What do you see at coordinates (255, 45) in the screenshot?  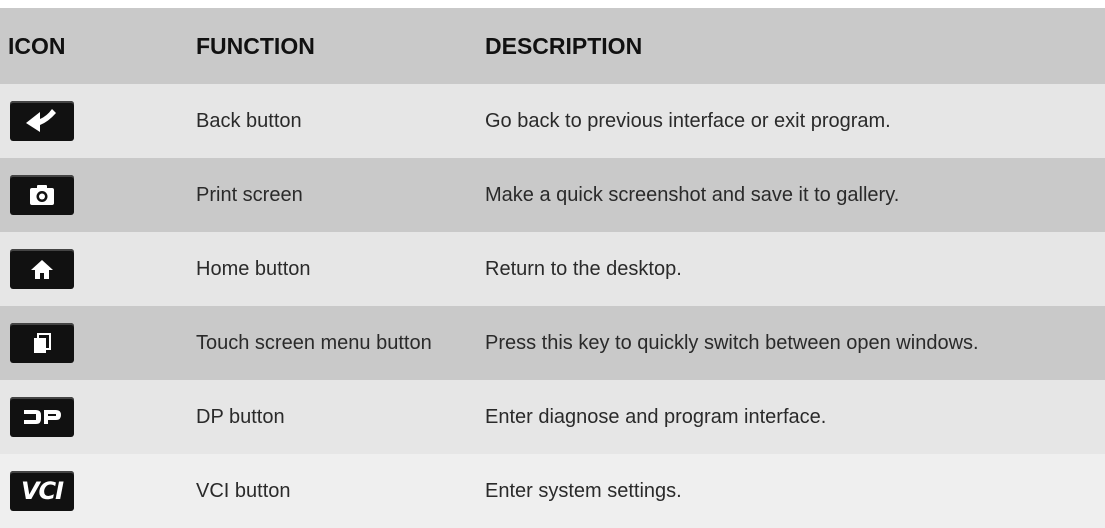 I see `header-function: FUNCTION` at bounding box center [255, 45].